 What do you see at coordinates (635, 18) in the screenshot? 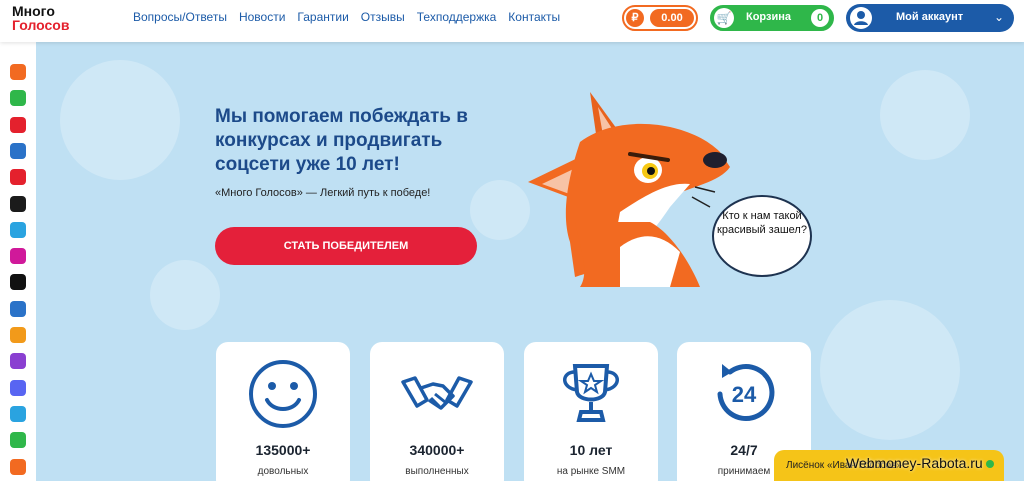
I see `ruble-icon: ₽` at bounding box center [635, 18].